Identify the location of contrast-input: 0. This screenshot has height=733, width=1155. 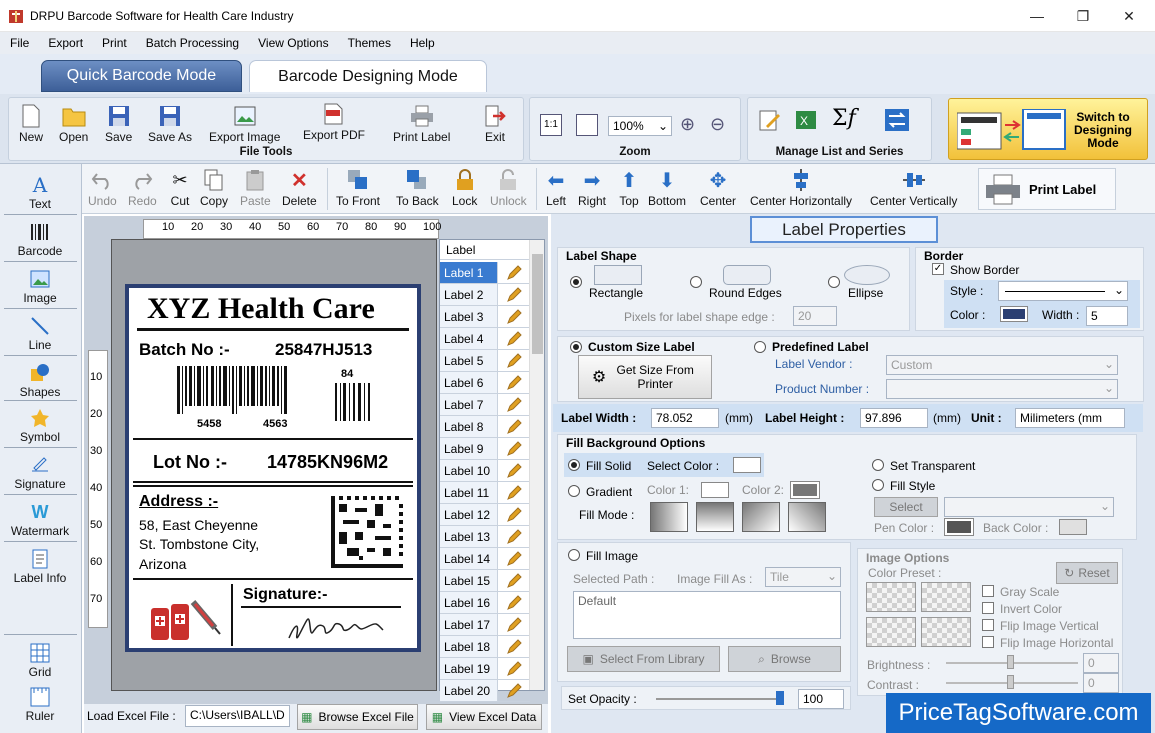
(1101, 683).